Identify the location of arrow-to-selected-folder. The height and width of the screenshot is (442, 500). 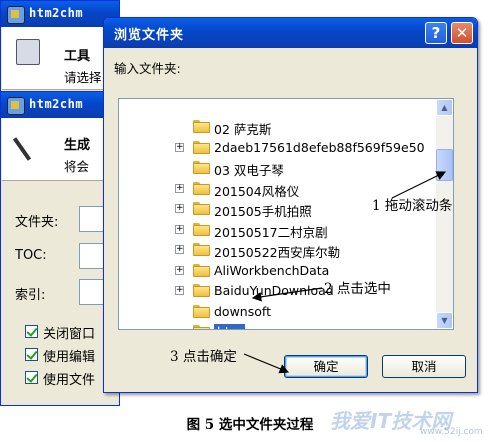
(287, 294).